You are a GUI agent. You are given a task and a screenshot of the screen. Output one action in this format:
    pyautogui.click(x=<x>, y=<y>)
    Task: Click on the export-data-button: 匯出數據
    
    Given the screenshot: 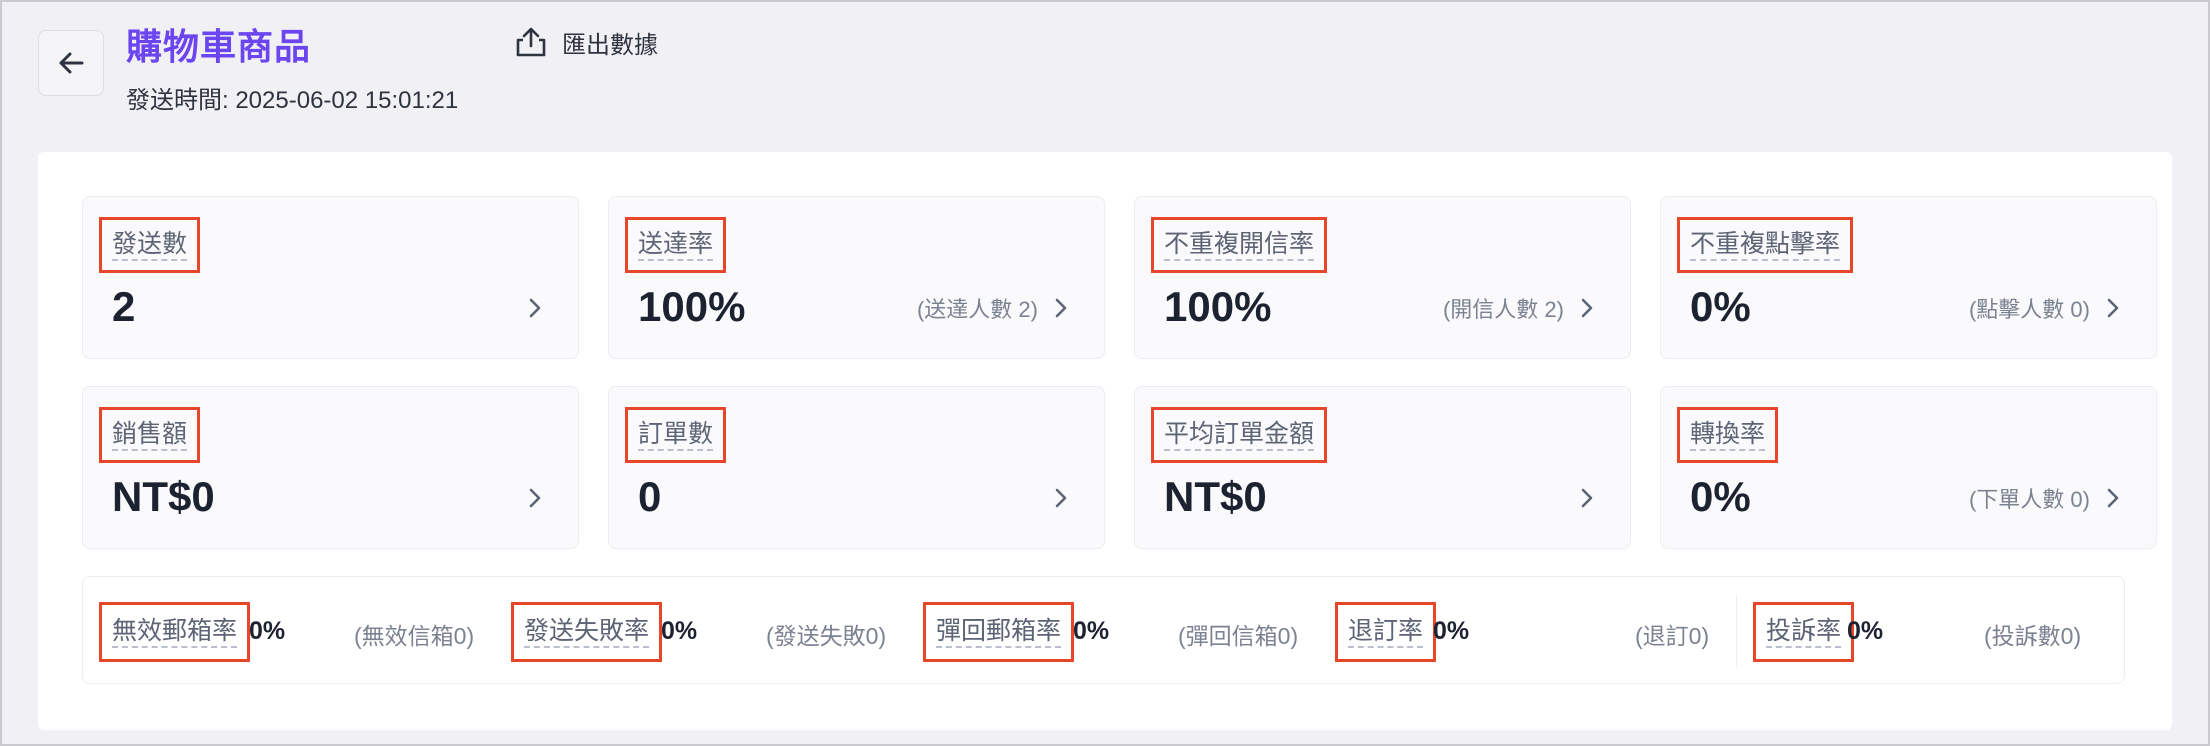 What is the action you would take?
    pyautogui.click(x=586, y=42)
    